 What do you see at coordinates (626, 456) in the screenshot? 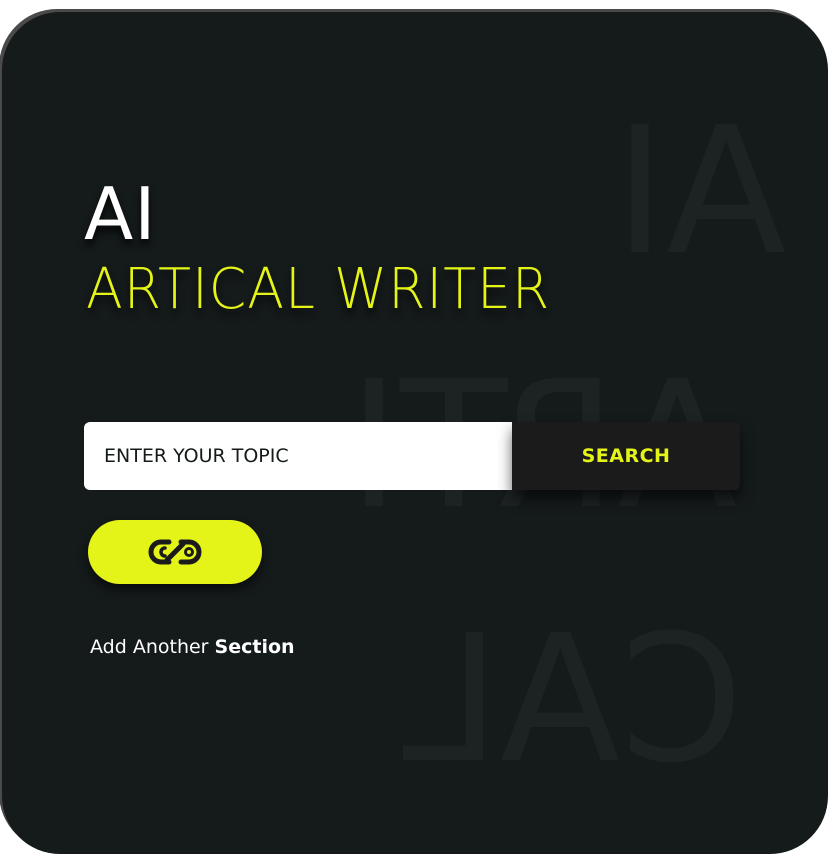
I see `search-button: SEARCH` at bounding box center [626, 456].